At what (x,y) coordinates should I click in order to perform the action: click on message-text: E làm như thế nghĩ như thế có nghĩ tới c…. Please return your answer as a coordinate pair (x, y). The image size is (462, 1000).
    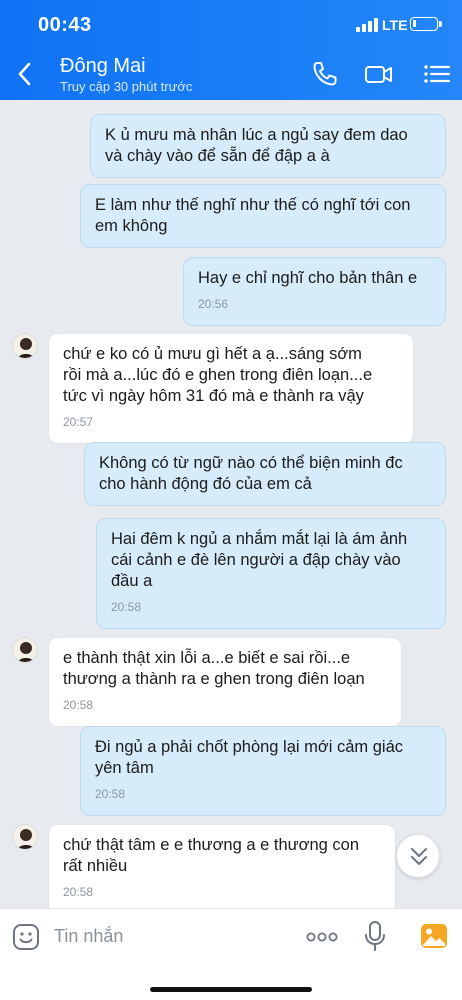
    Looking at the image, I should click on (253, 215).